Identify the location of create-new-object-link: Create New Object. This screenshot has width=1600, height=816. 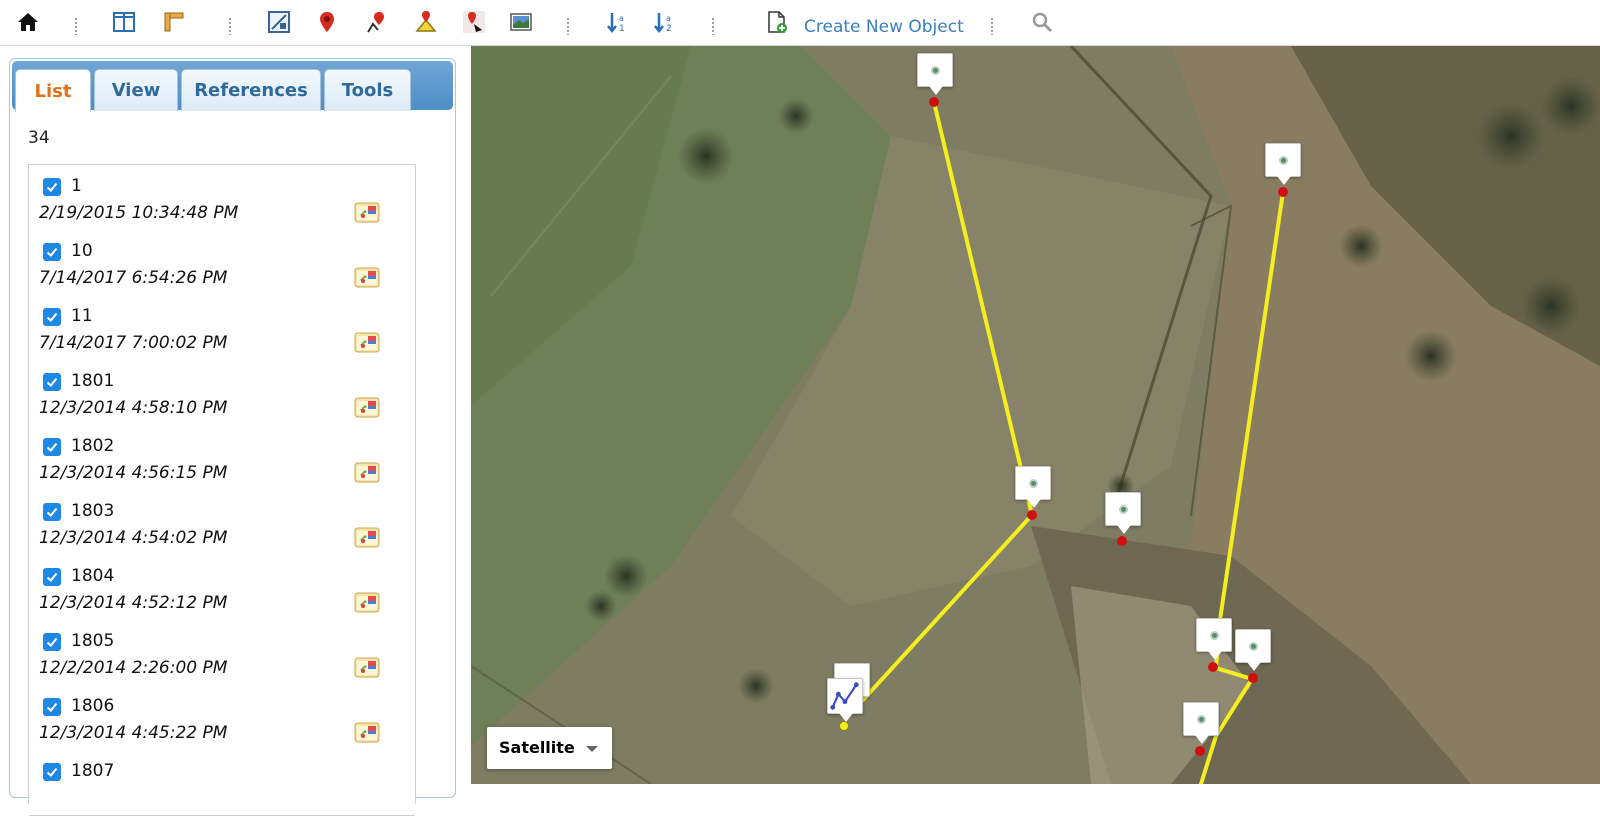
(884, 27).